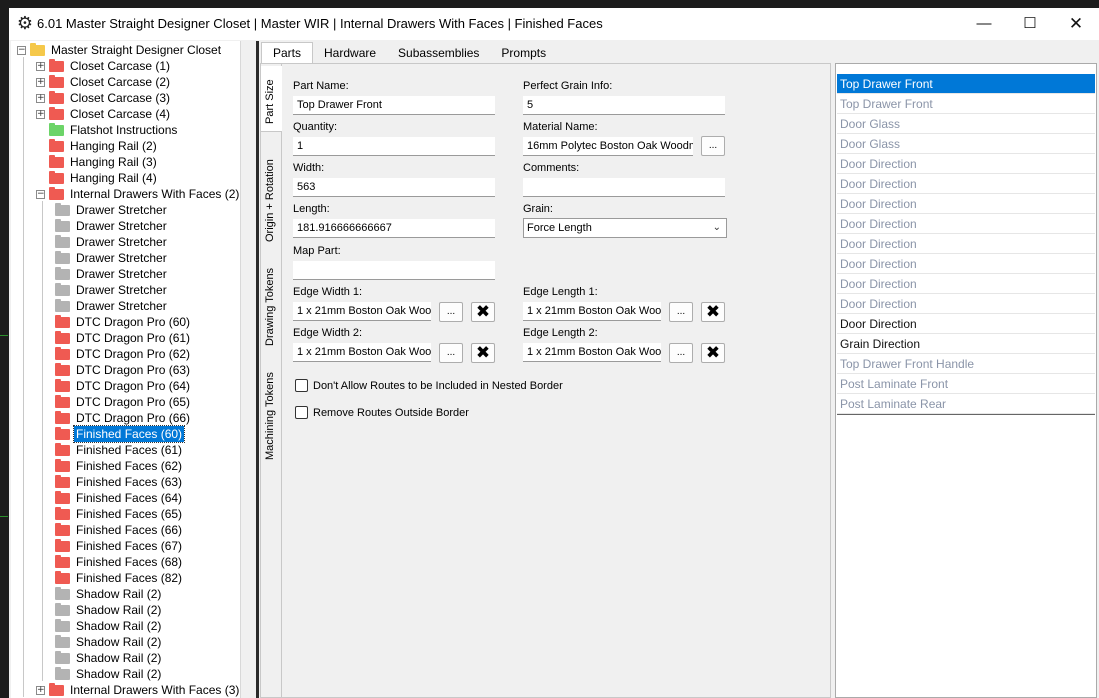 This screenshot has width=1099, height=698. What do you see at coordinates (483, 312) in the screenshot?
I see `edge-width1-clear-icon: ✖` at bounding box center [483, 312].